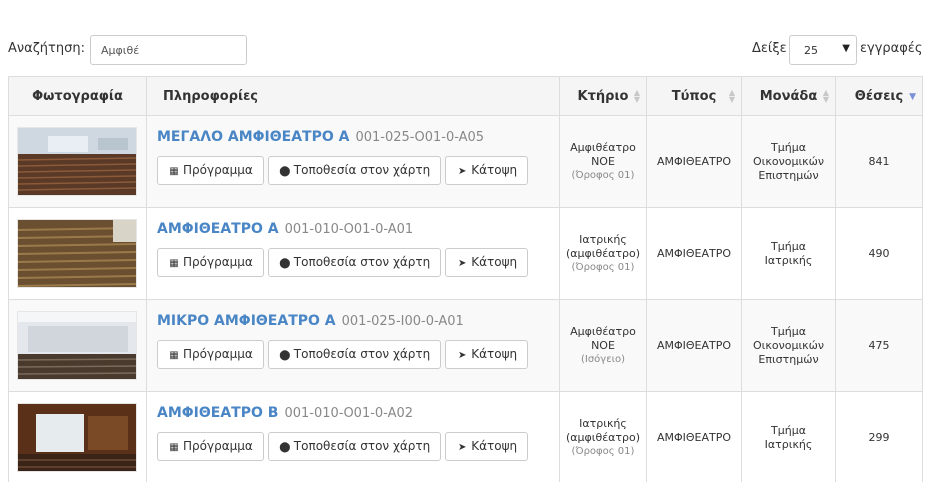  What do you see at coordinates (811, 50) in the screenshot?
I see `entries-length-value: 25` at bounding box center [811, 50].